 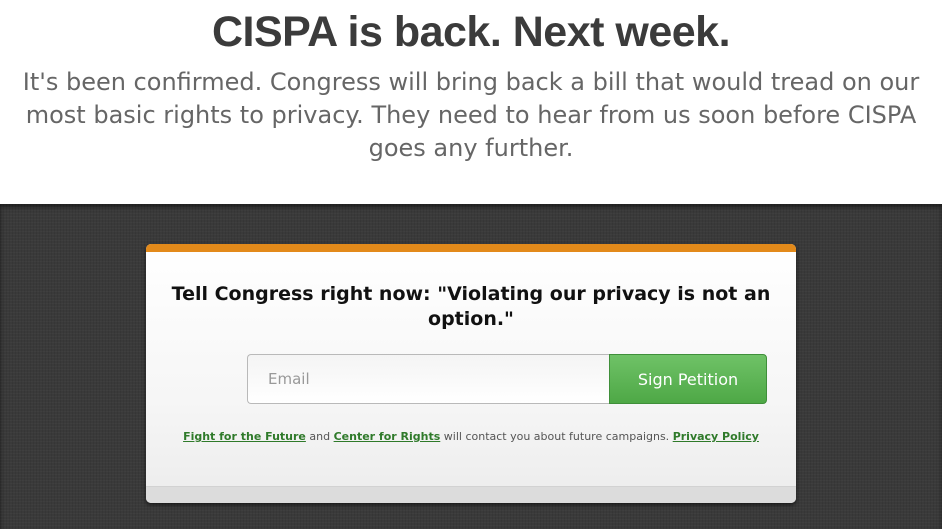 I want to click on card-accent-bar, so click(x=471, y=248).